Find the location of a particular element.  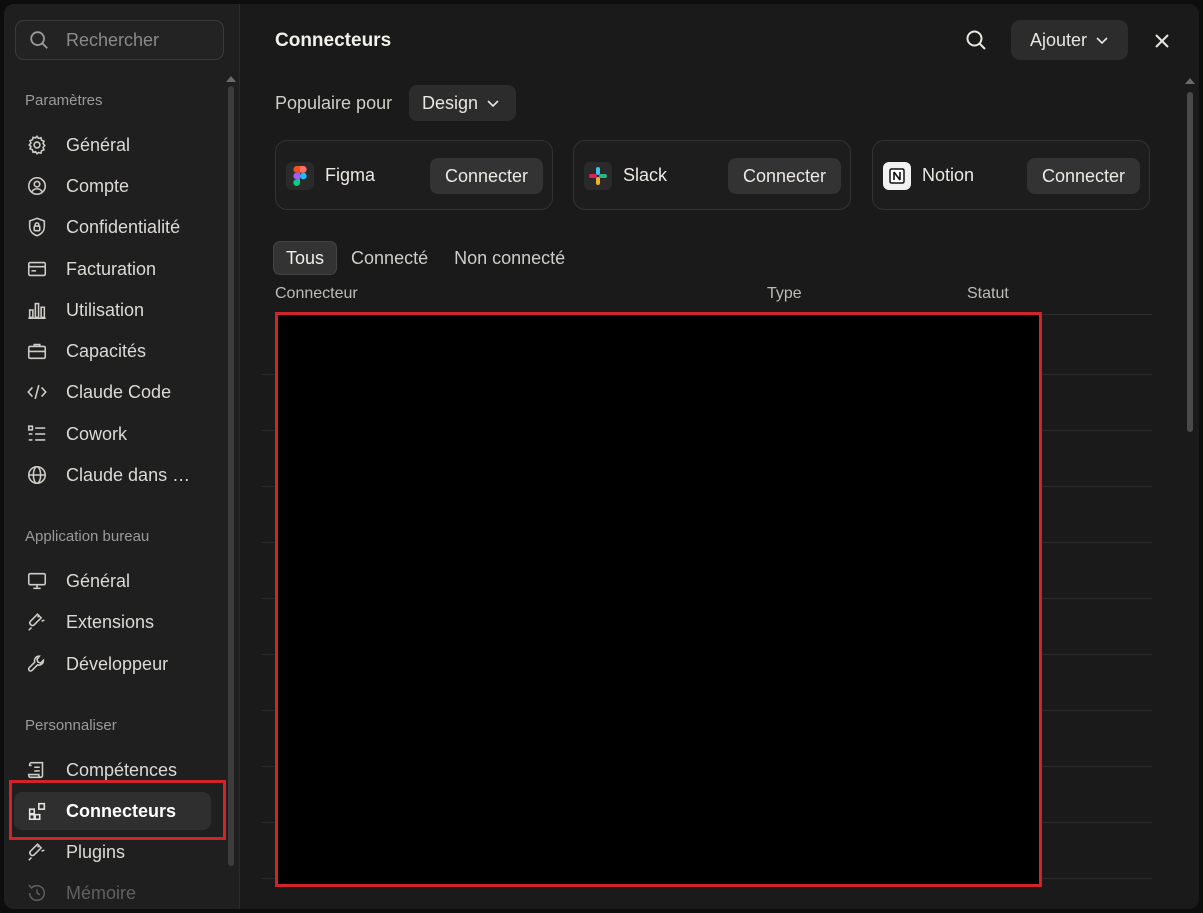

shield-lock-icon is located at coordinates (37, 227).